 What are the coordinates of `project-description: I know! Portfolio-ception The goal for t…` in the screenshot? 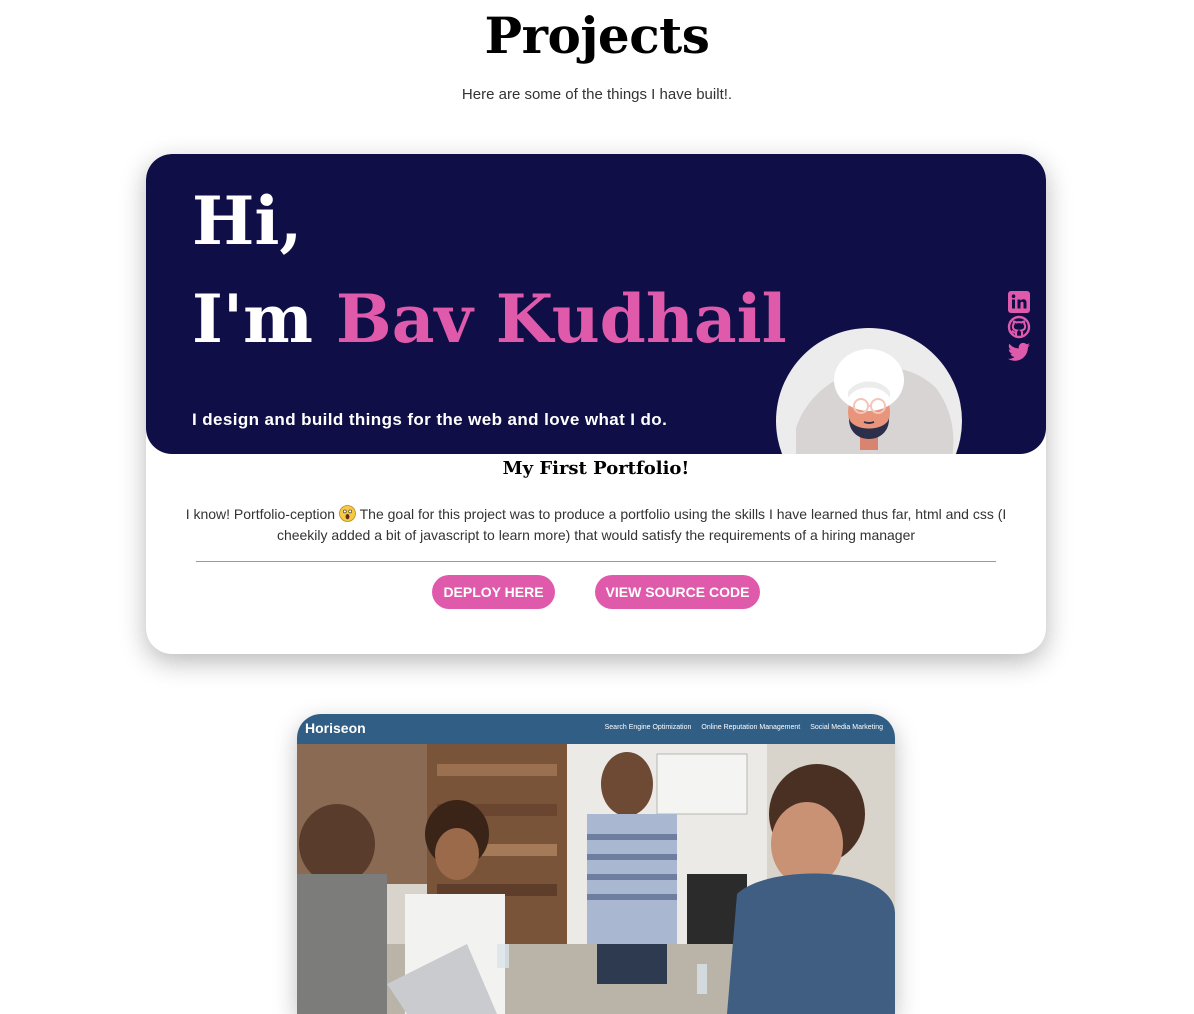 It's located at (596, 524).